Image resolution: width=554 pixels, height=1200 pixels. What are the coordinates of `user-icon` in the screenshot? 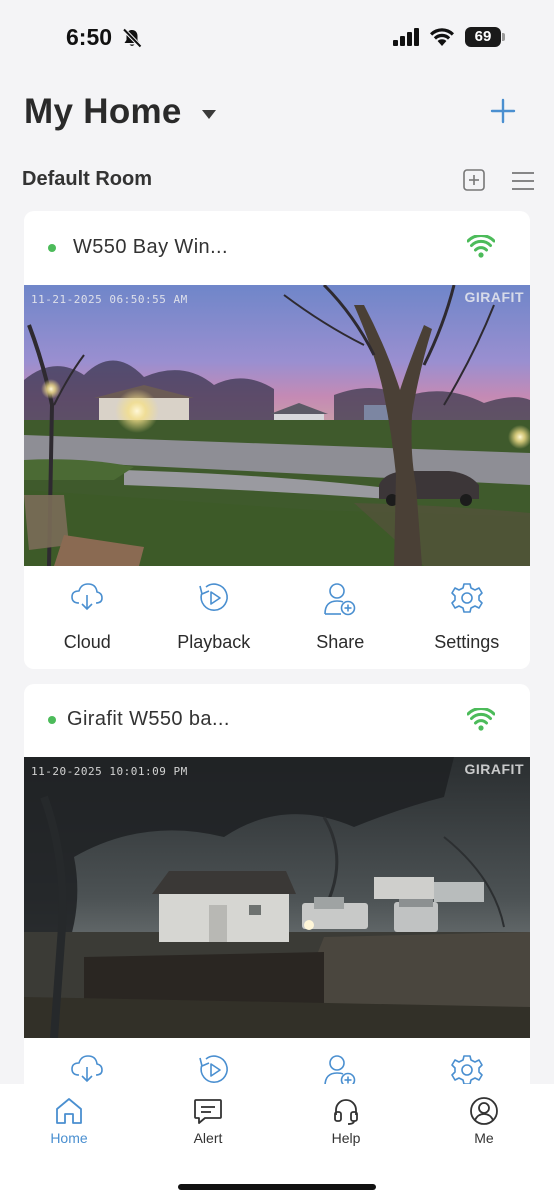 It's located at (484, 1111).